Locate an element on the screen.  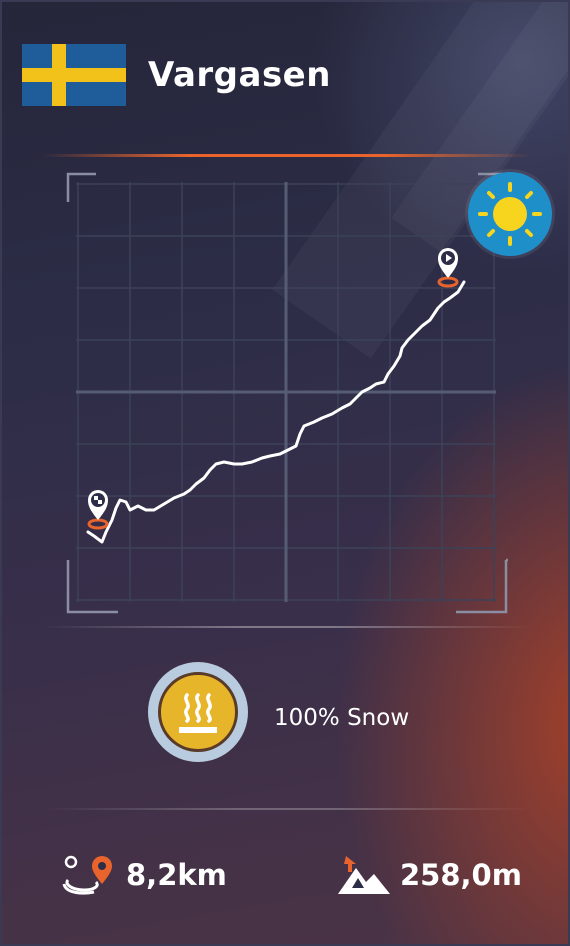
snow-label: 100% Snow is located at coordinates (342, 718).